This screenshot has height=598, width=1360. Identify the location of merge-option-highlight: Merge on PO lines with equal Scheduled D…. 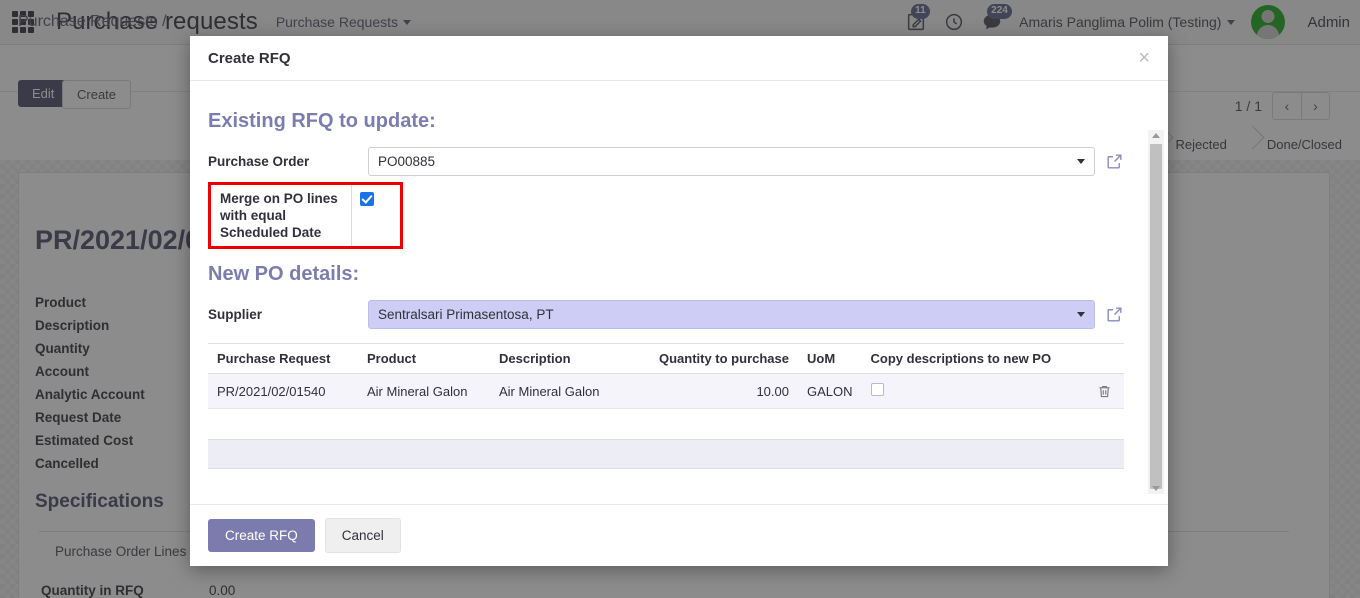
(305, 215).